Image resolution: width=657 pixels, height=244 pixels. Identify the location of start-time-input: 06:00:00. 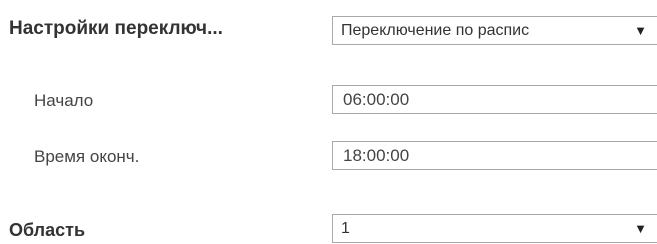
(494, 99).